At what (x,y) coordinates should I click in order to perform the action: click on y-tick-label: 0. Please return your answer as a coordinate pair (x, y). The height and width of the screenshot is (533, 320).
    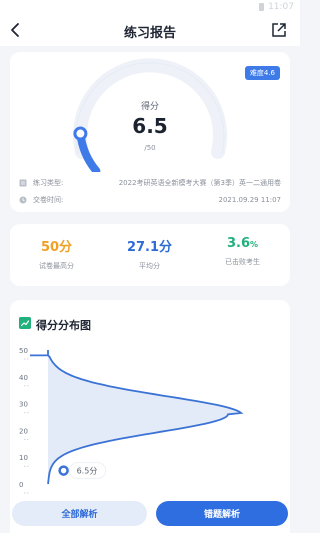
    Looking at the image, I should click on (21, 485).